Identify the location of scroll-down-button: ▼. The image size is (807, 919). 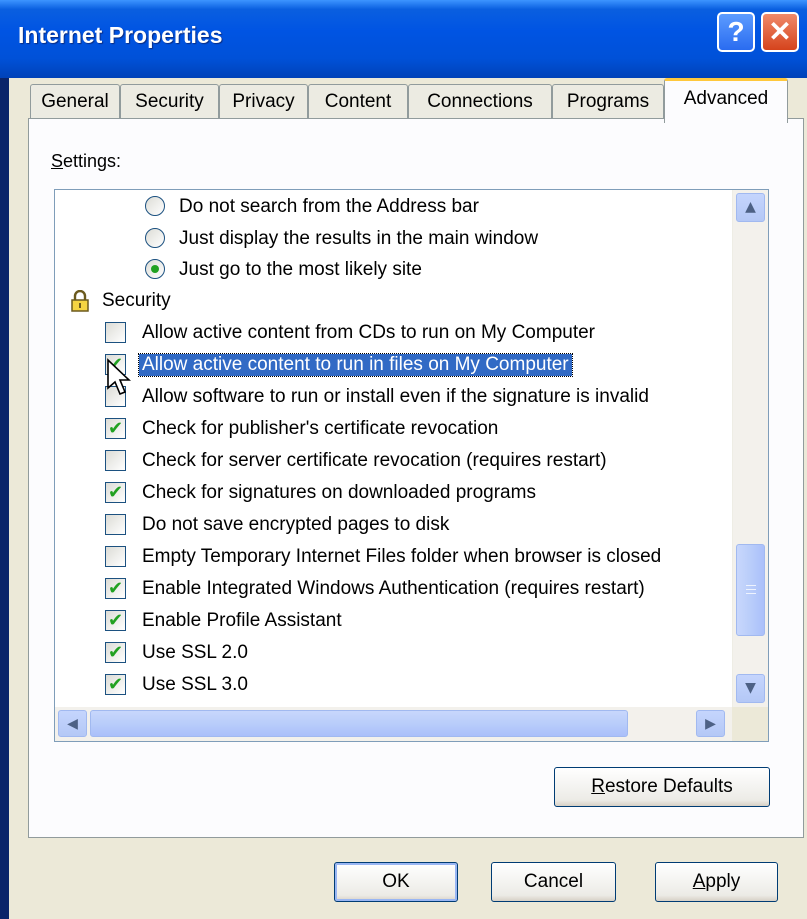
(750, 688).